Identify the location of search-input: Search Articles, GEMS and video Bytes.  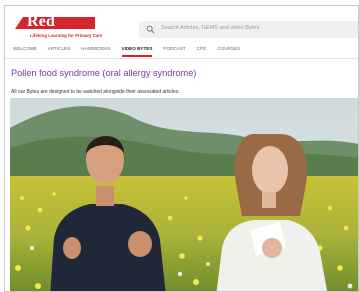
(248, 29).